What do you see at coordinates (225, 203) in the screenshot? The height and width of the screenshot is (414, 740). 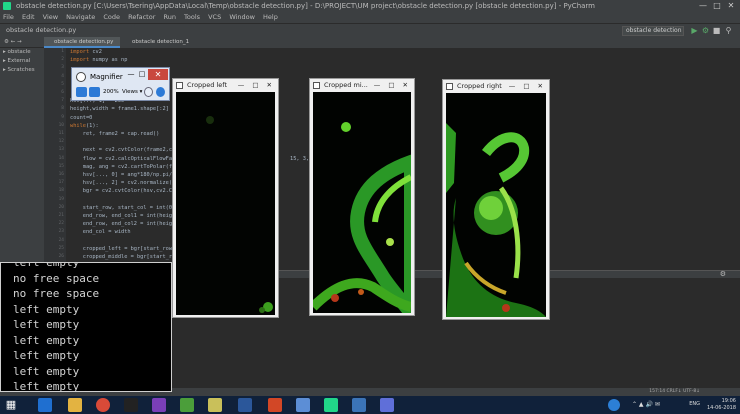 I see `cropped-left-image` at bounding box center [225, 203].